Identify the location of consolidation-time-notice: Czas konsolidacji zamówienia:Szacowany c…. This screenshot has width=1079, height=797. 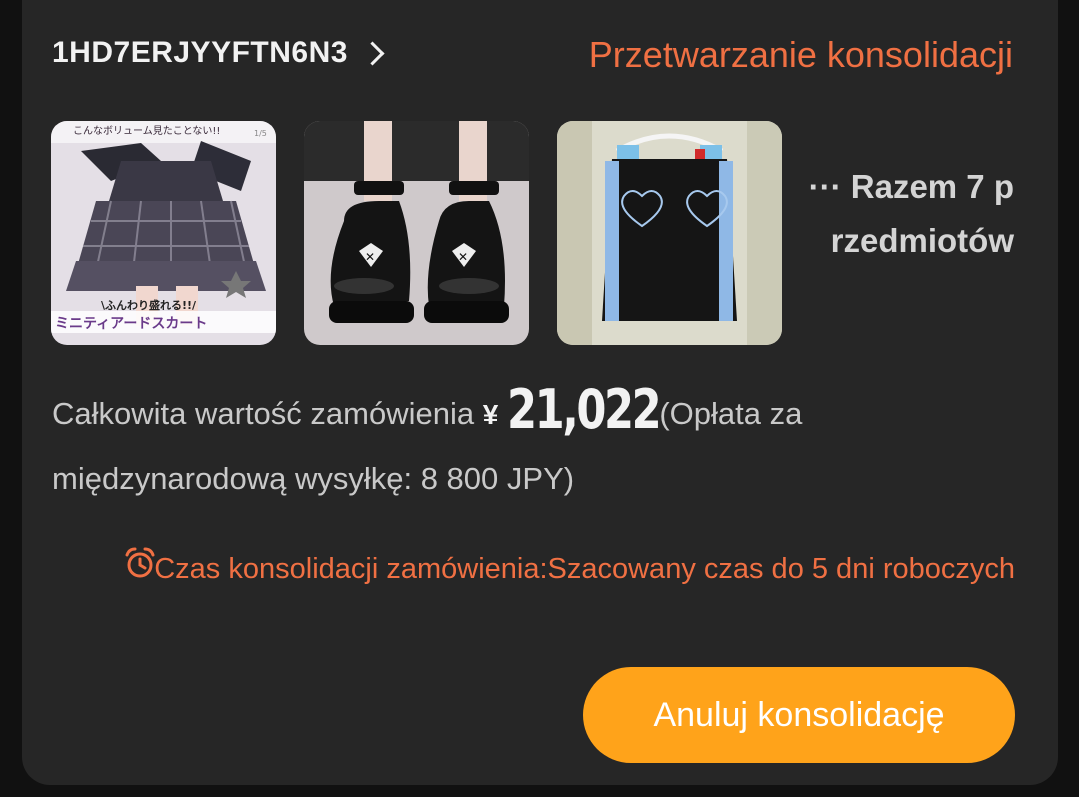
(584, 569).